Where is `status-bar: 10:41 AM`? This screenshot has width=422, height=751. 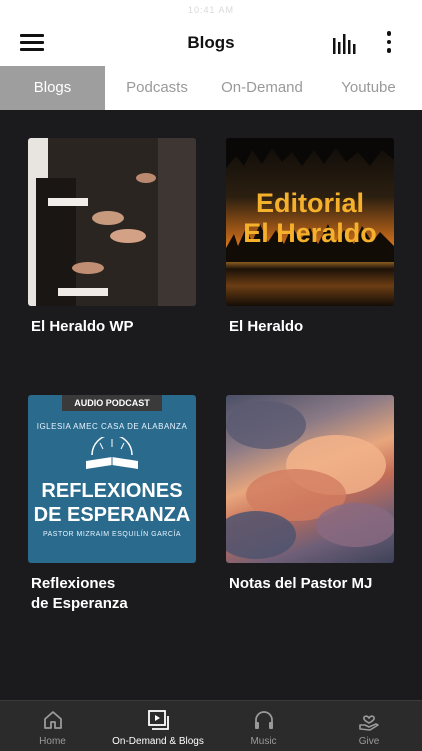 status-bar: 10:41 AM is located at coordinates (211, 9).